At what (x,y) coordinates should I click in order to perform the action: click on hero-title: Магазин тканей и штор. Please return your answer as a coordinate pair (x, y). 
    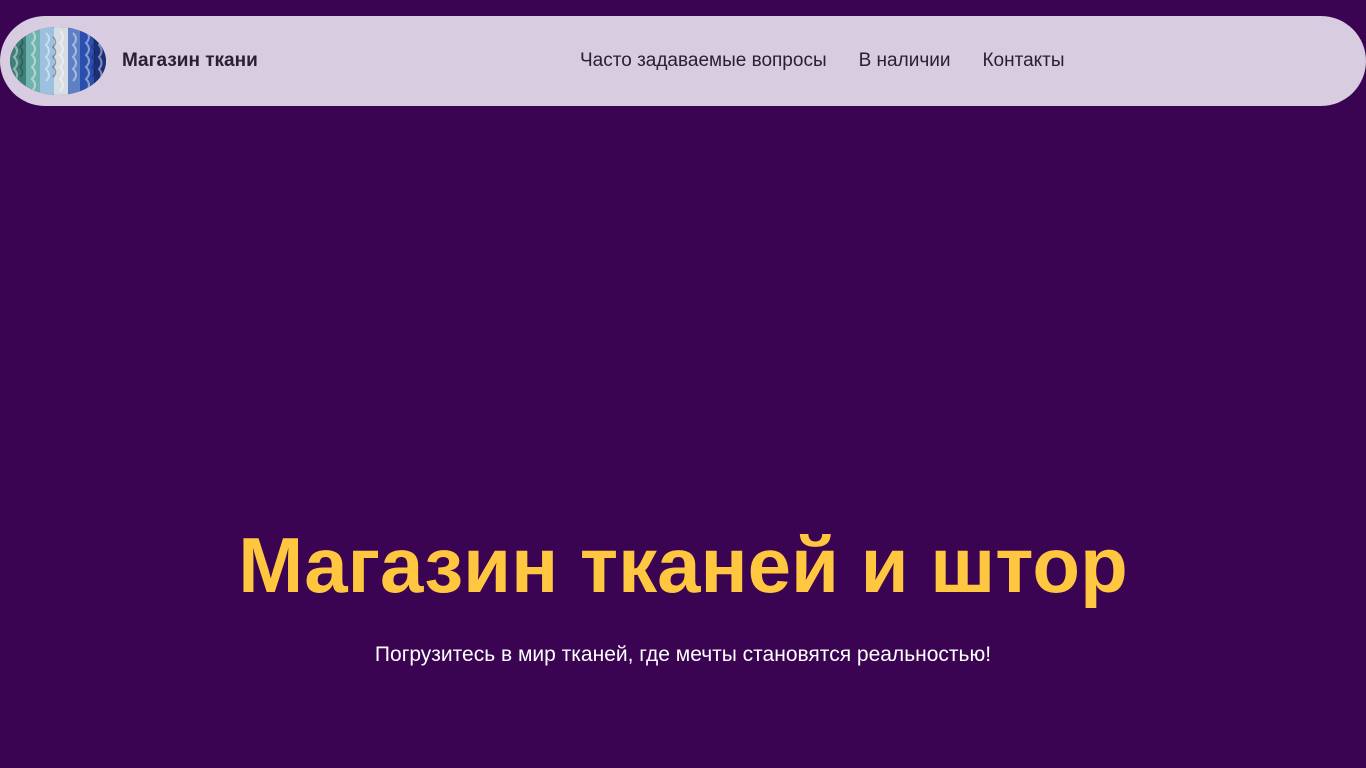
    Looking at the image, I should click on (683, 565).